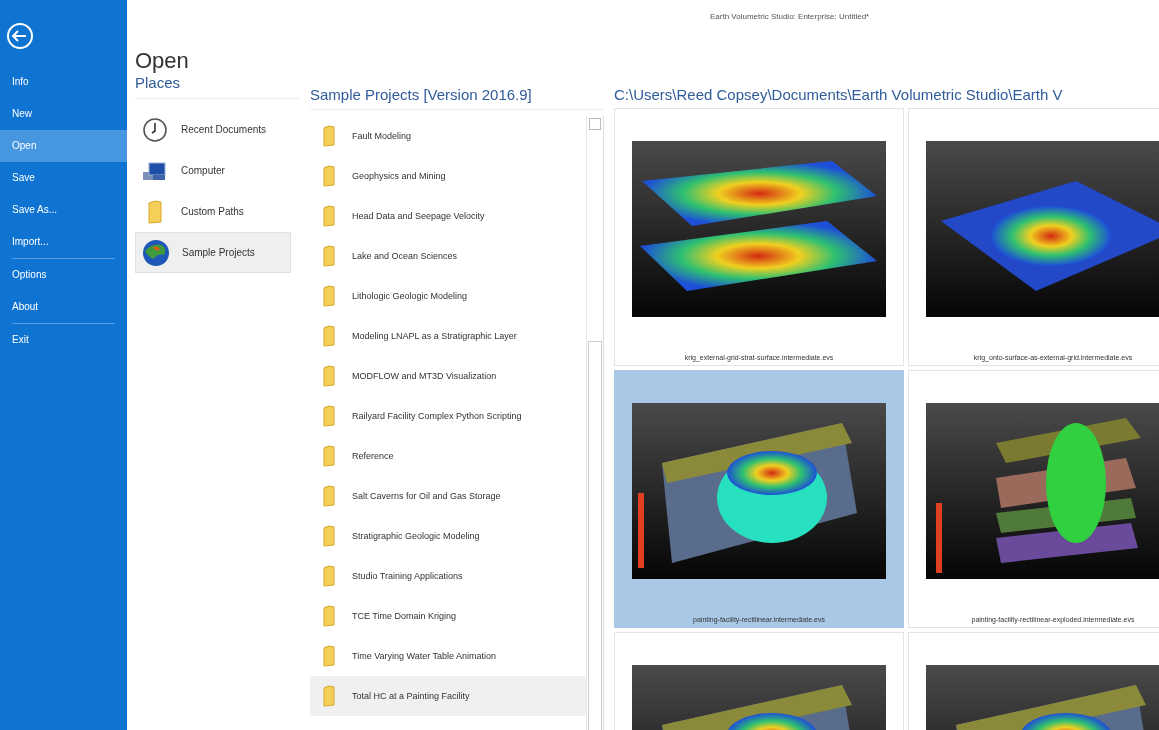  Describe the element at coordinates (448, 256) in the screenshot. I see `project-item: Lake and Ocean Sciences` at that location.